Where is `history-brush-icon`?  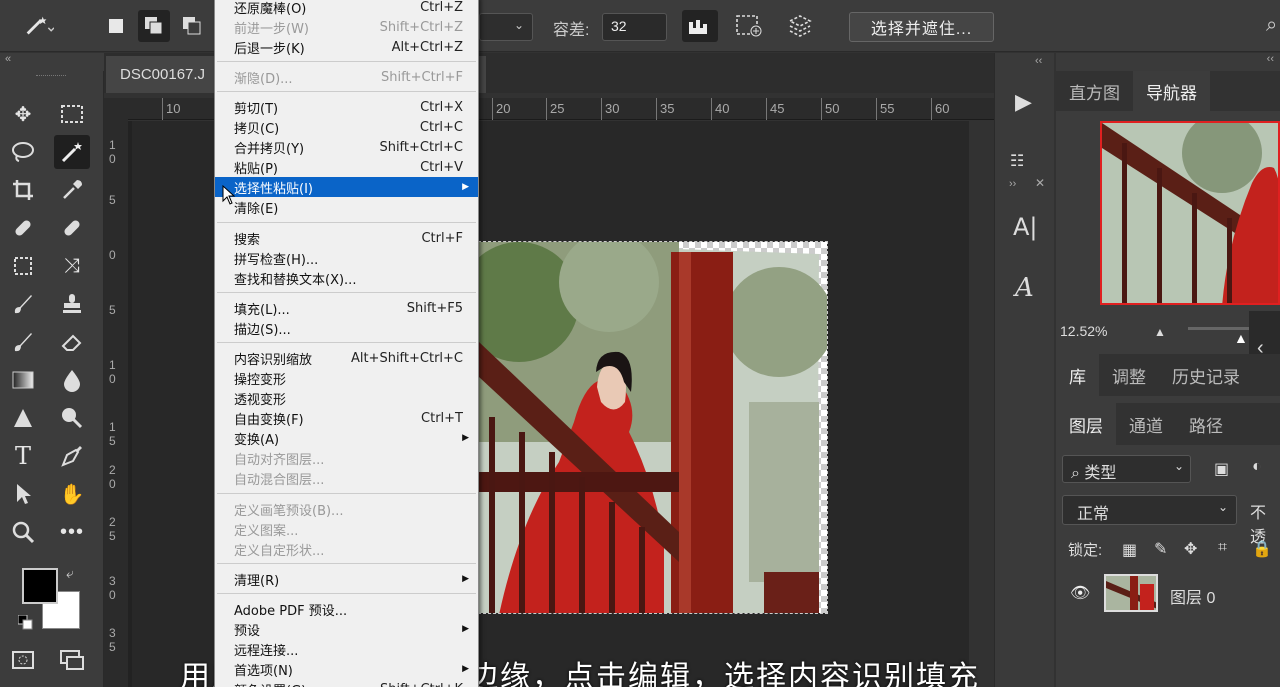 history-brush-icon is located at coordinates (23, 342).